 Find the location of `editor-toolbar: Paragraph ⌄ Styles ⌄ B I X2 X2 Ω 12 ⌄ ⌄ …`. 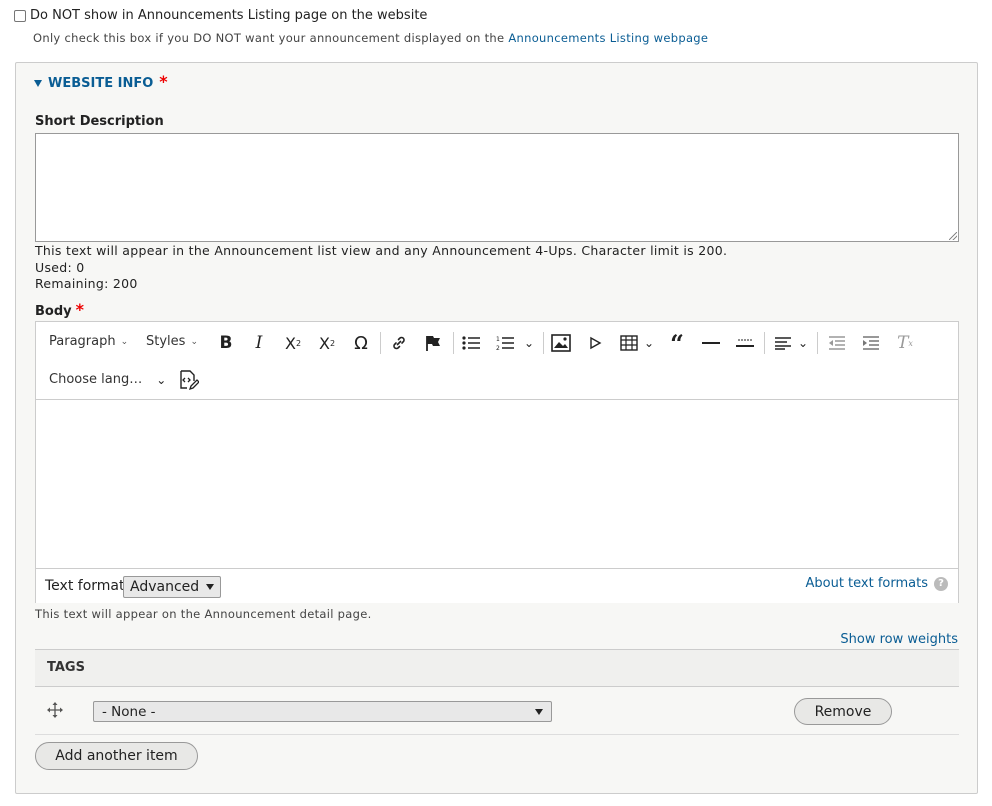

editor-toolbar: Paragraph ⌄ Styles ⌄ B I X2 X2 Ω 12 ⌄ ⌄ … is located at coordinates (497, 361).